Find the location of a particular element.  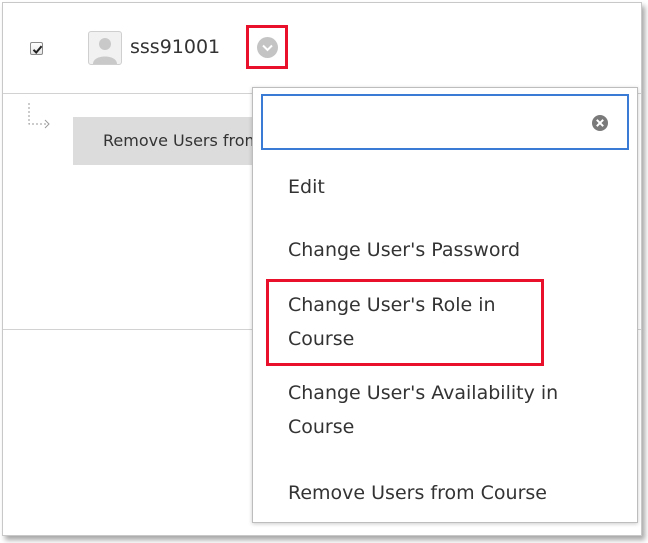

remove-users-button: Remove Users from Course is located at coordinates (168, 141).